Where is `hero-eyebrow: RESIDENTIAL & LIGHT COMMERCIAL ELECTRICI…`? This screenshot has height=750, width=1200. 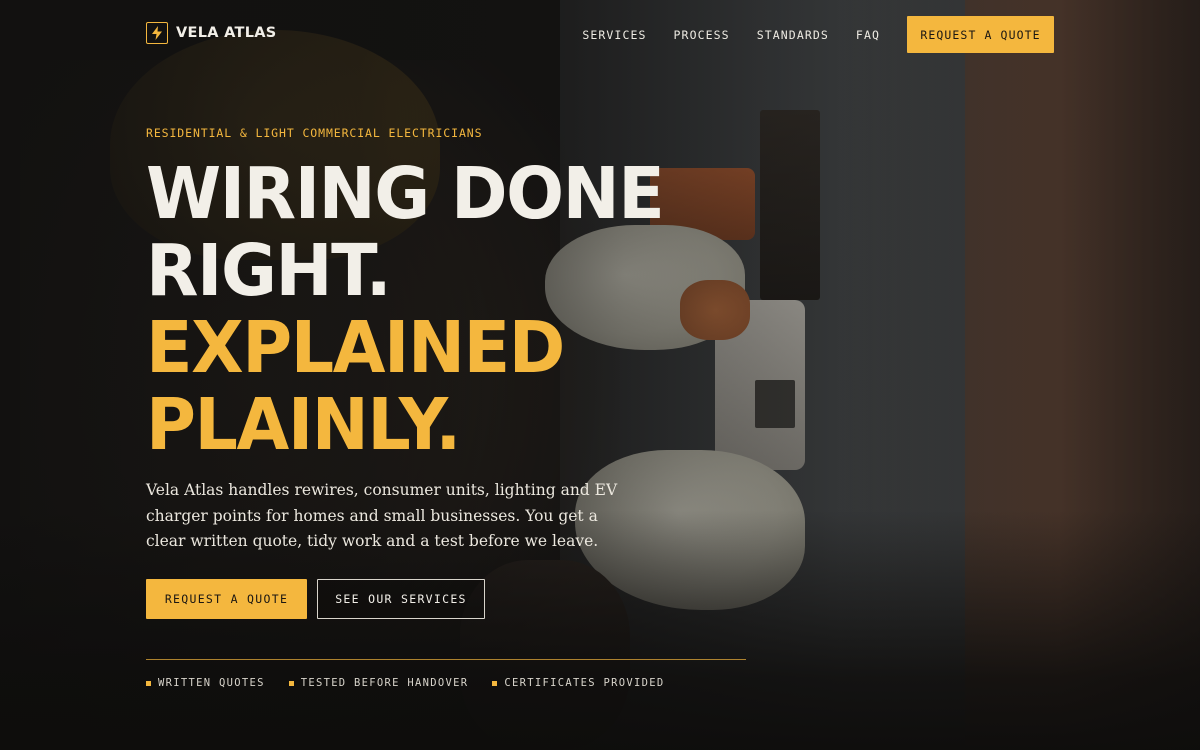
hero-eyebrow: RESIDENTIAL & LIGHT COMMERCIAL ELECTRICI… is located at coordinates (314, 133).